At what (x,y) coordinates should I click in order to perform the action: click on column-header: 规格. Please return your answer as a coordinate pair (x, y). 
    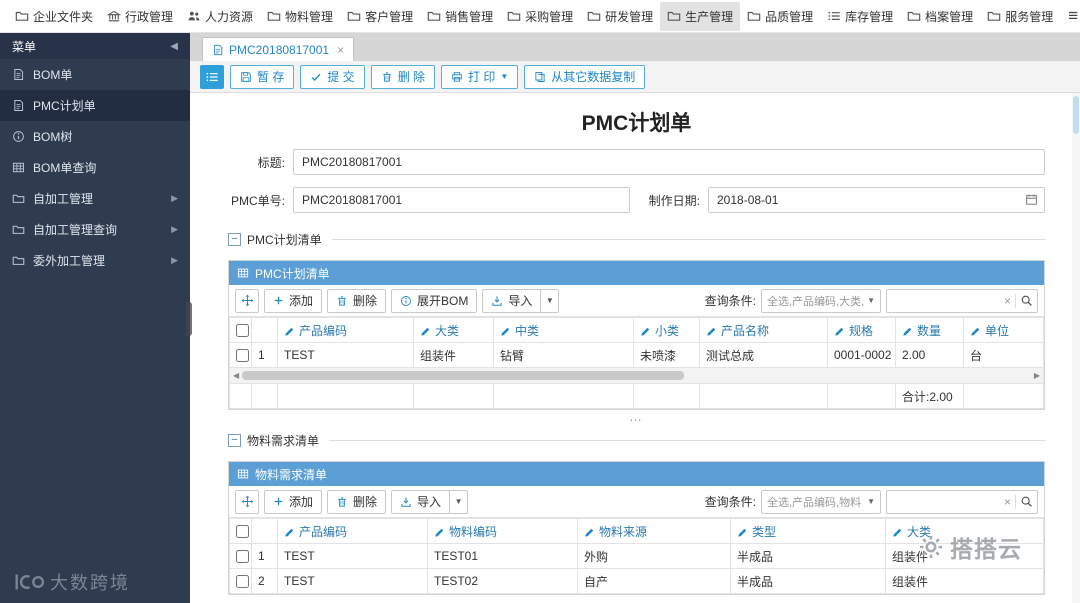
    Looking at the image, I should click on (861, 330).